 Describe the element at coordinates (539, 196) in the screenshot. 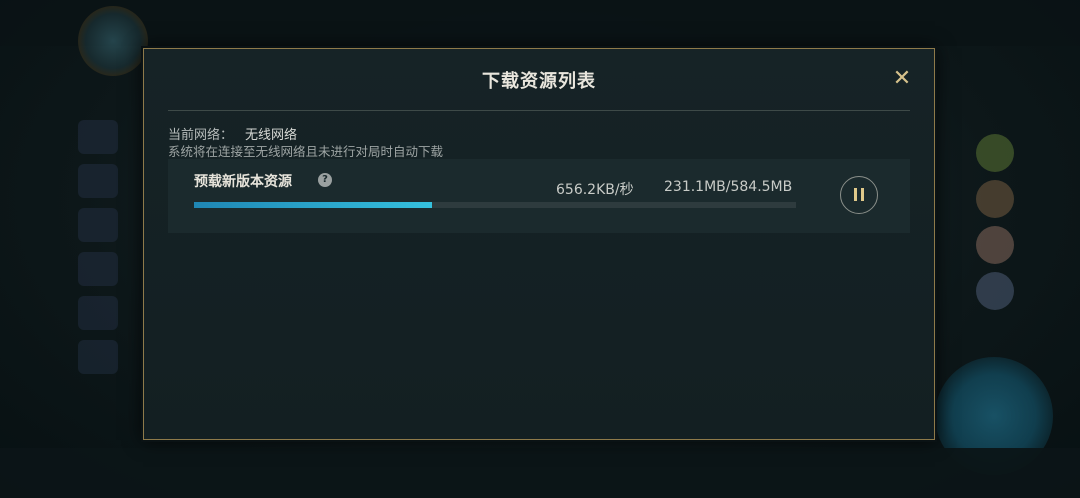

I see `download-task-row: 预载新版本资源 ? 656.2KB/秒 231.1MB/584.5MB` at that location.